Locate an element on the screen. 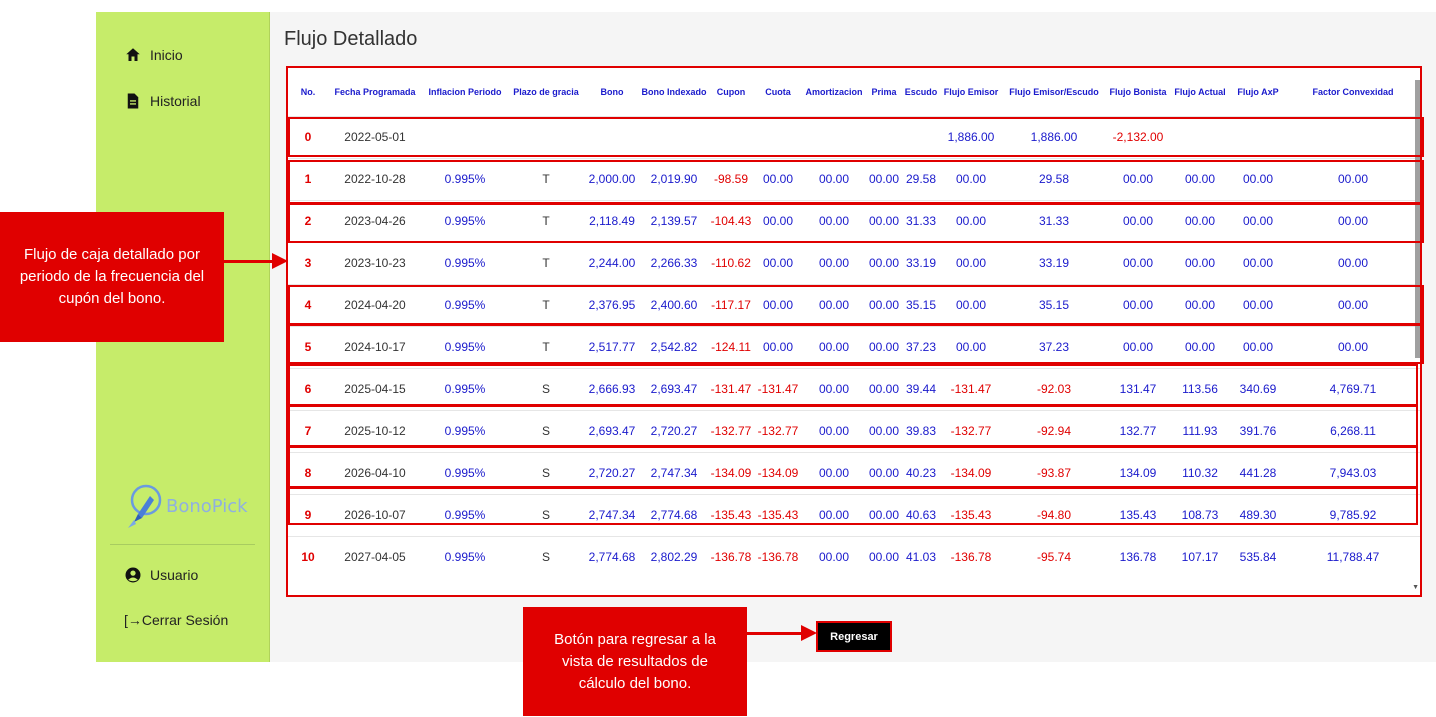 The width and height of the screenshot is (1436, 717). table-cell: 37.23 is located at coordinates (1054, 347).